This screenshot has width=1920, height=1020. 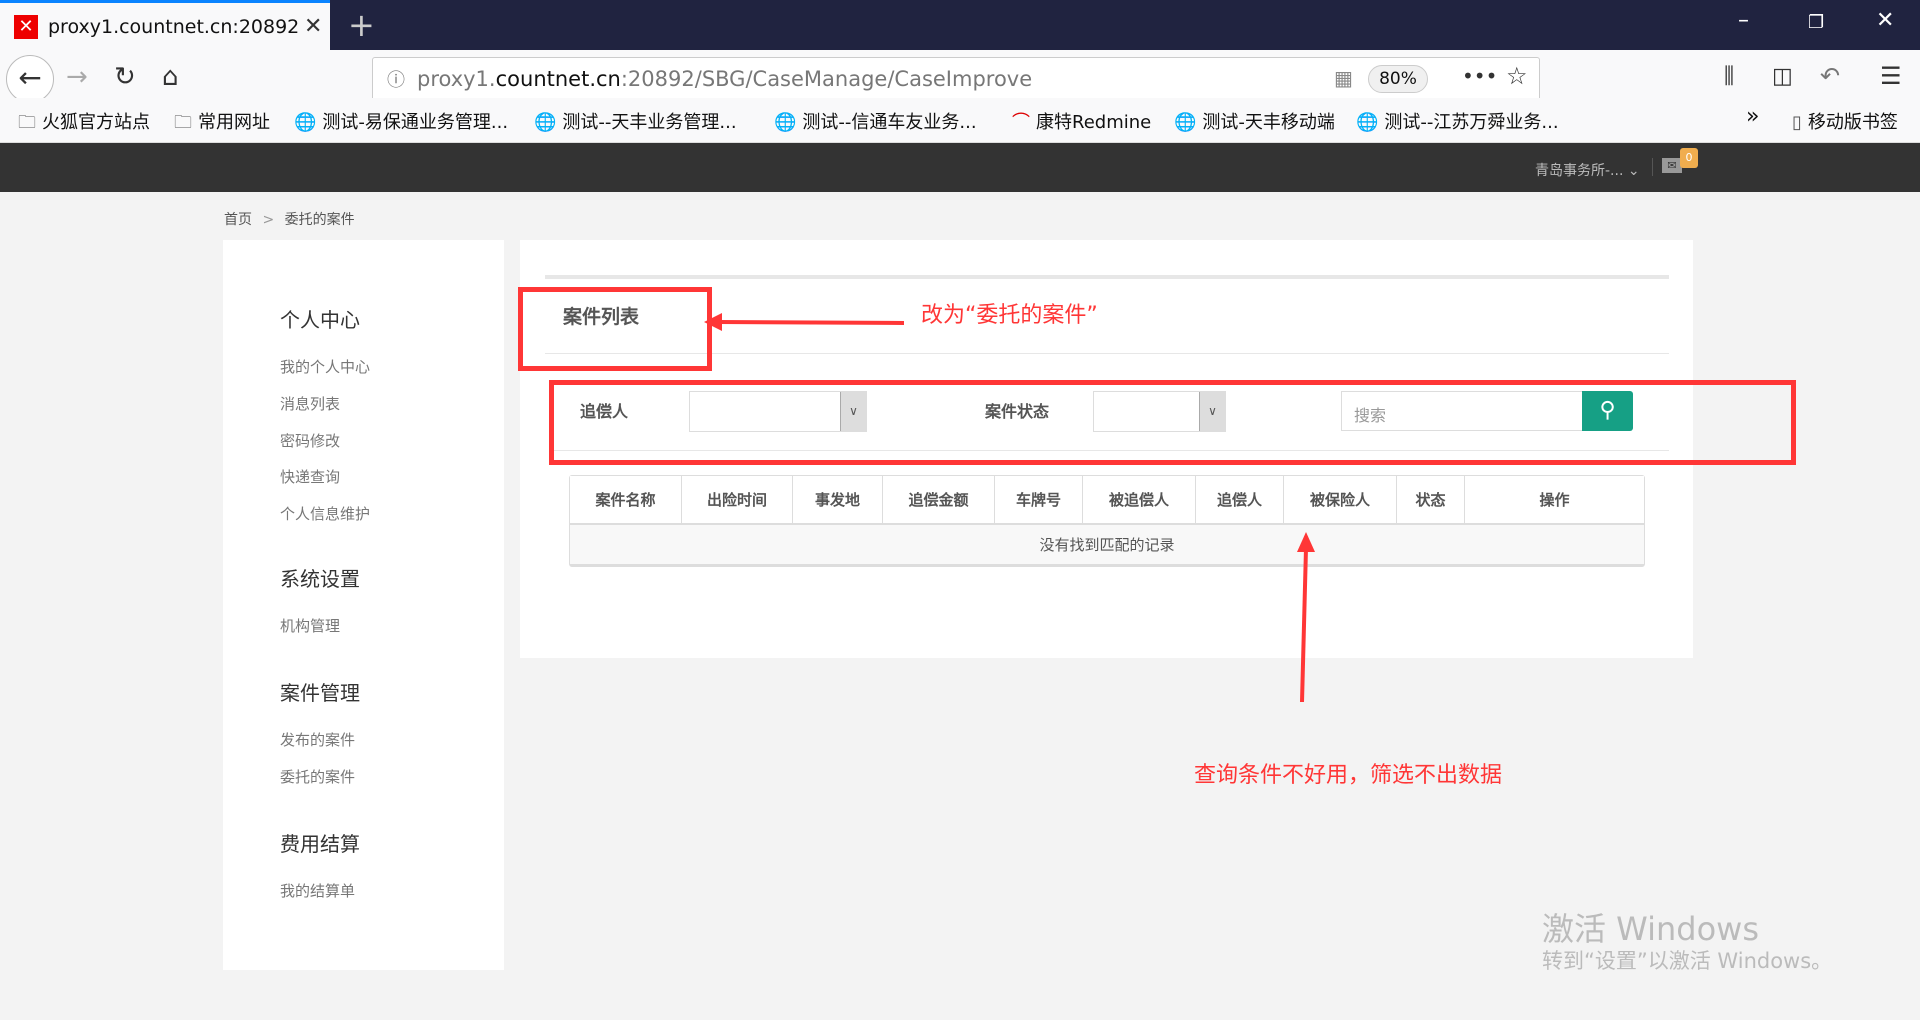 What do you see at coordinates (1306, 617) in the screenshot?
I see `arrow-to-table` at bounding box center [1306, 617].